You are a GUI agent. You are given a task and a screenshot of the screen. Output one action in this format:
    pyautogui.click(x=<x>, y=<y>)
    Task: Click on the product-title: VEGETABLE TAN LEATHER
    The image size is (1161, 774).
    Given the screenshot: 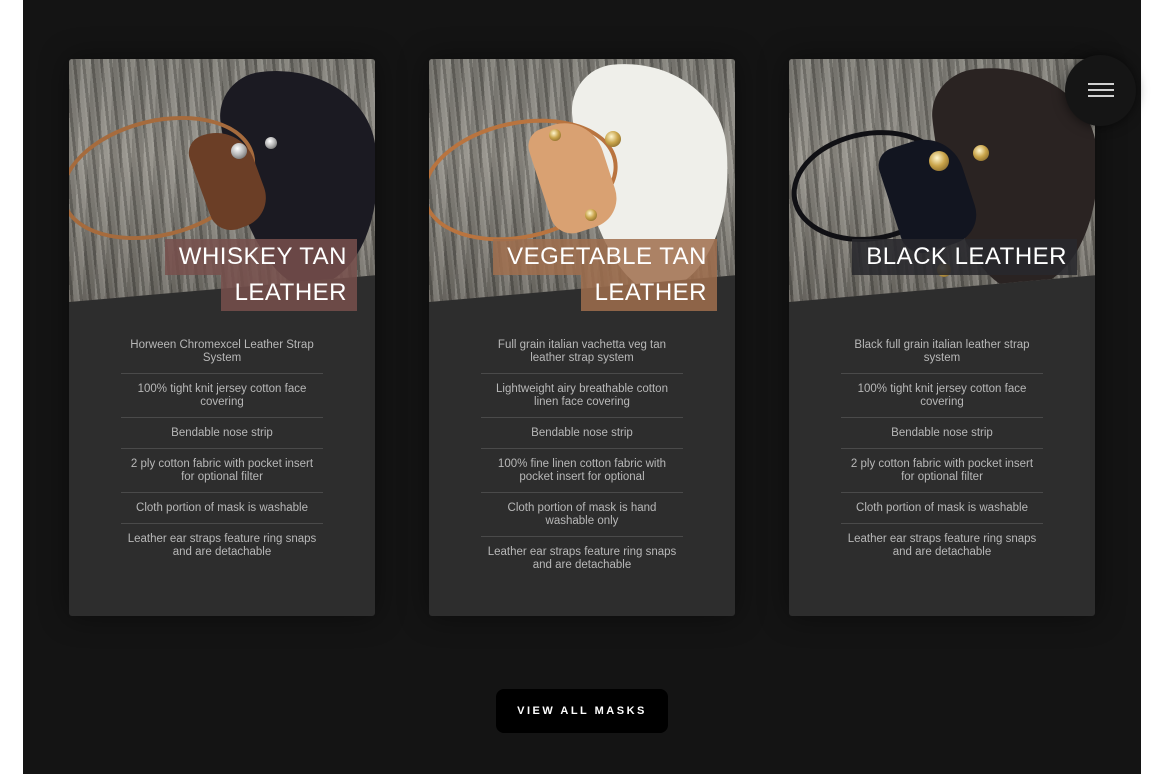 What is the action you would take?
    pyautogui.click(x=605, y=275)
    